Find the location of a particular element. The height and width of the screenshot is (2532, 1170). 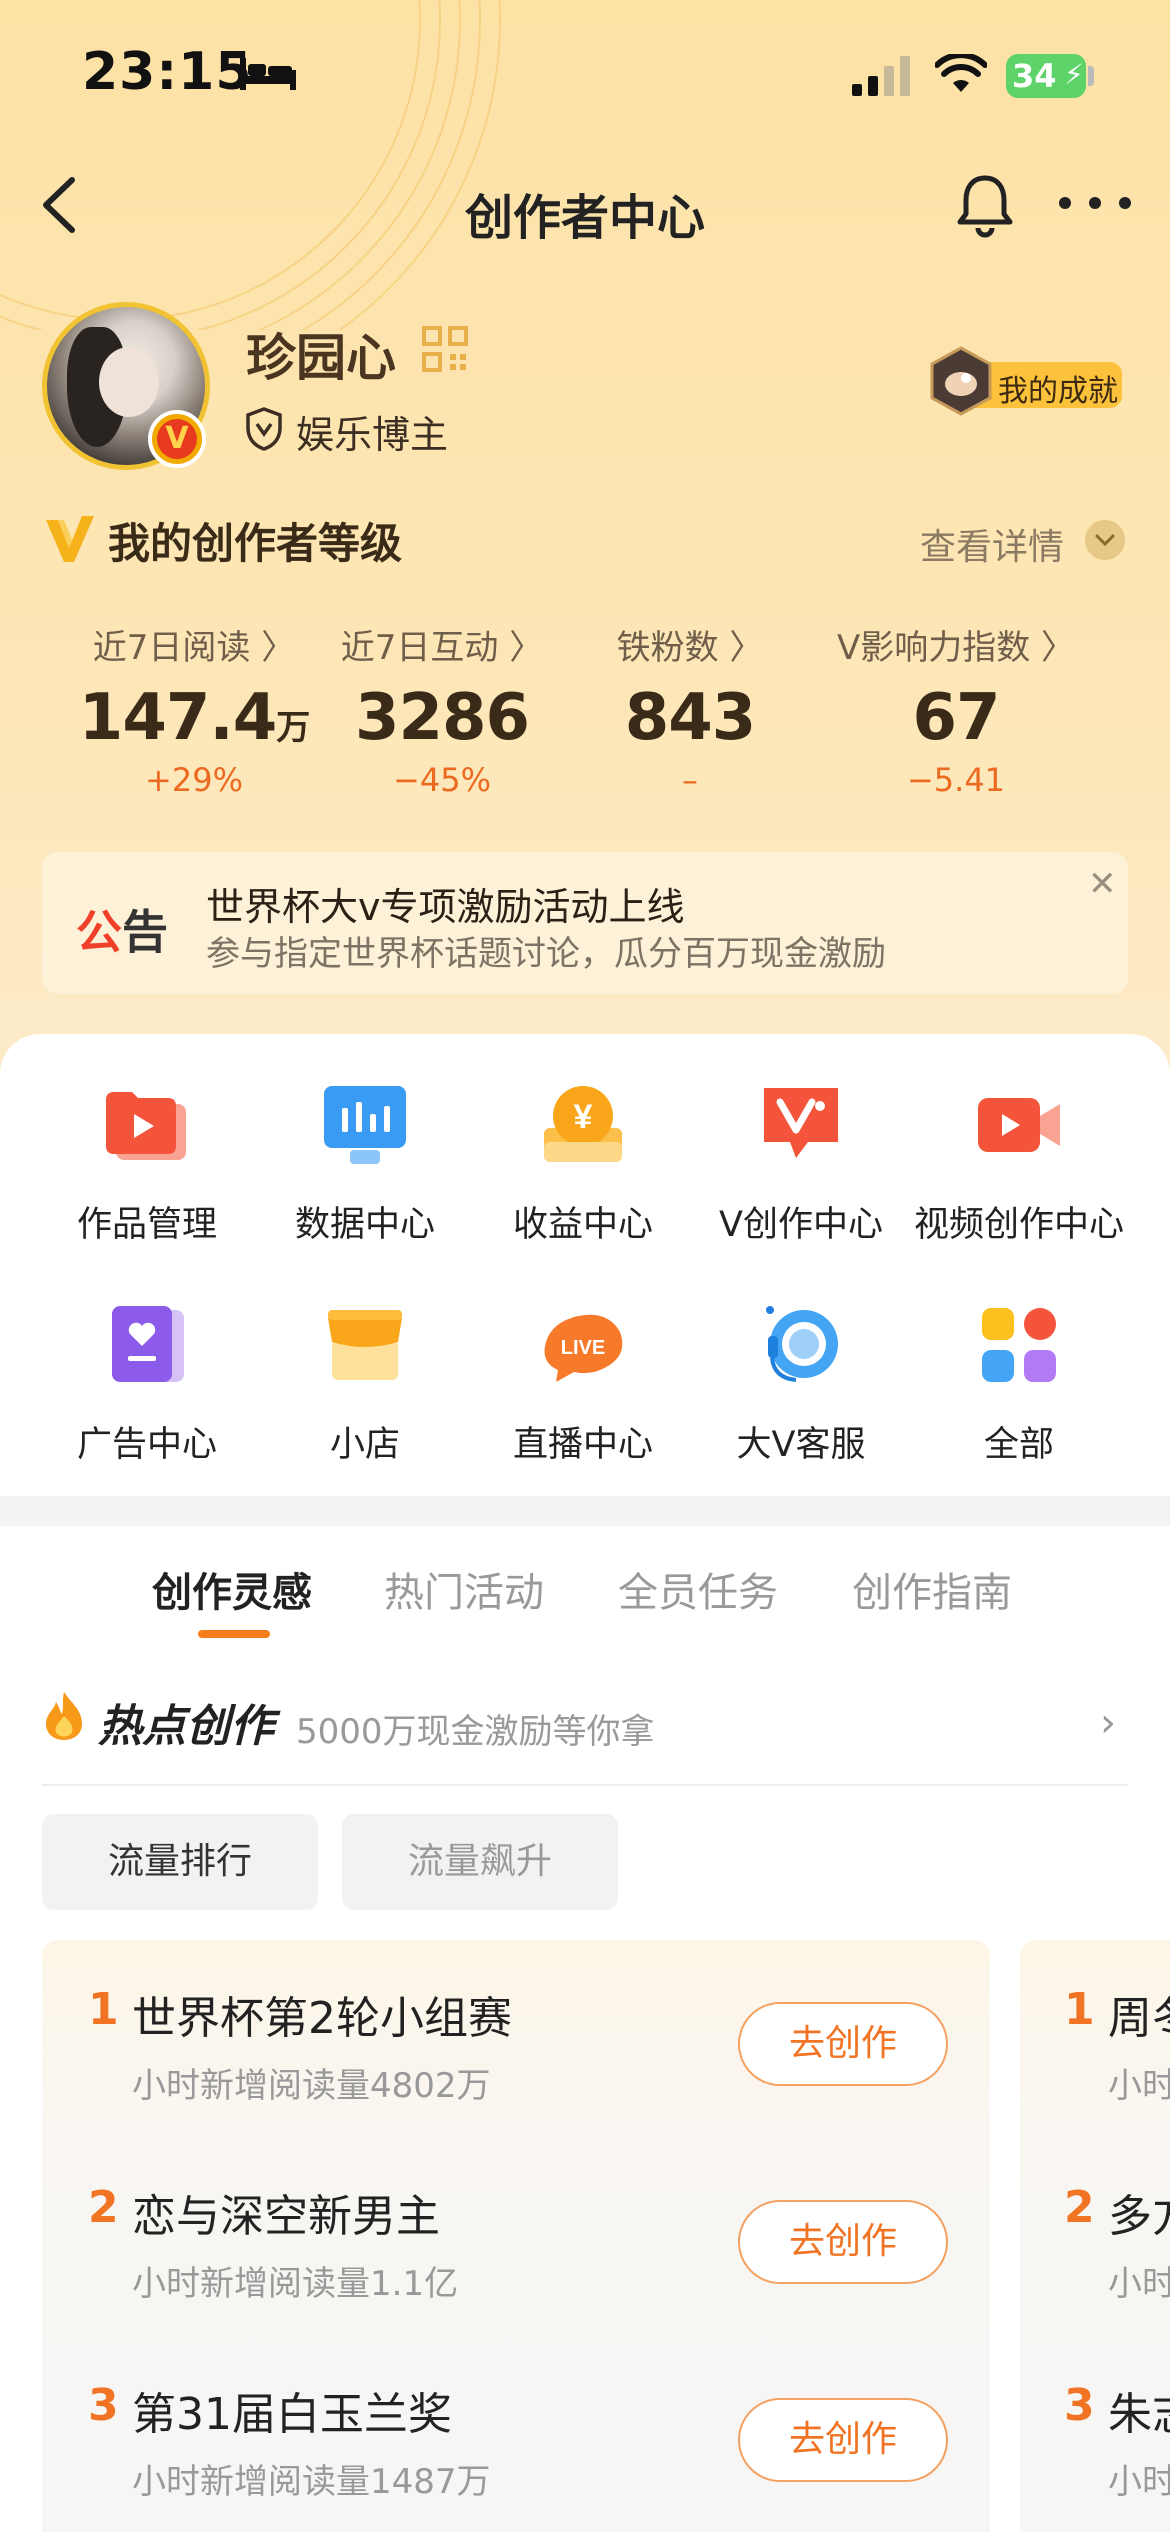

shield-icon is located at coordinates (264, 429).